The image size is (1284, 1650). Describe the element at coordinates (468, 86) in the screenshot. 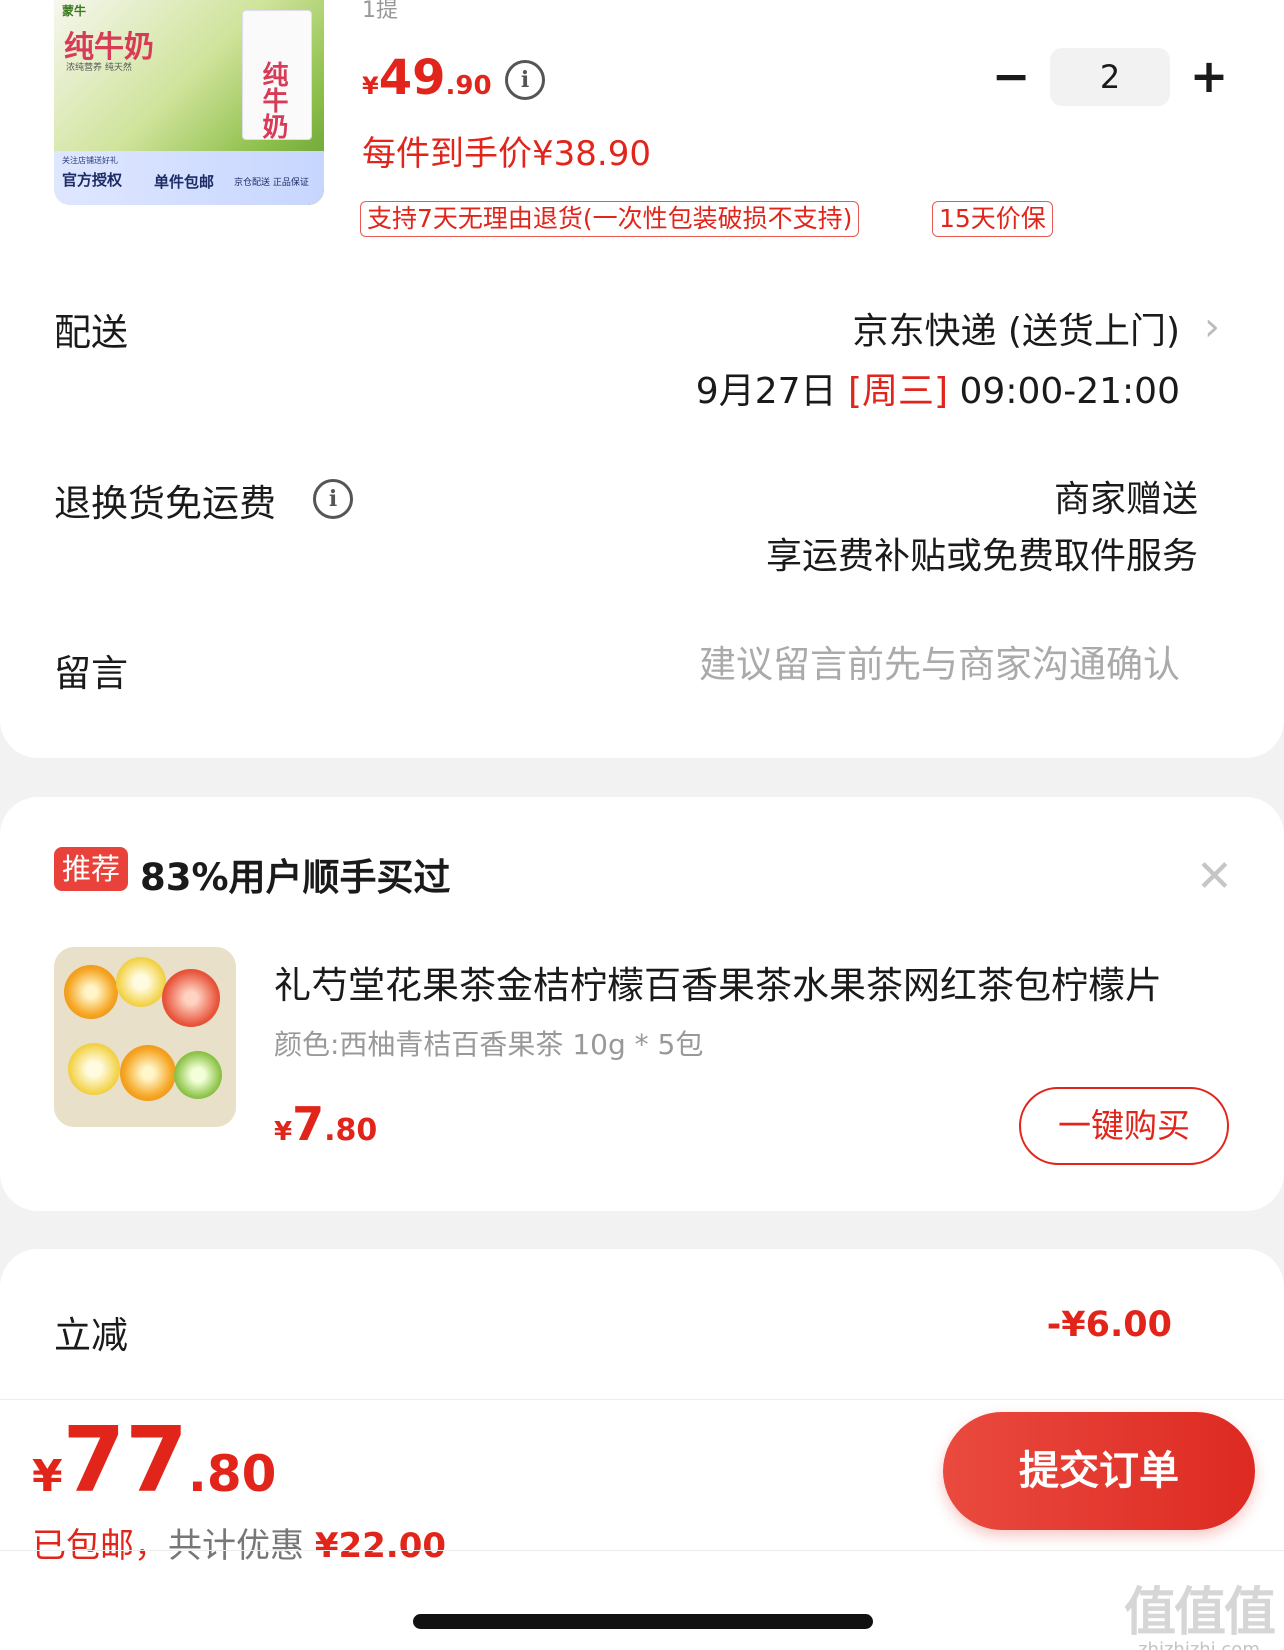

I see `product-price-decimal: .90` at that location.